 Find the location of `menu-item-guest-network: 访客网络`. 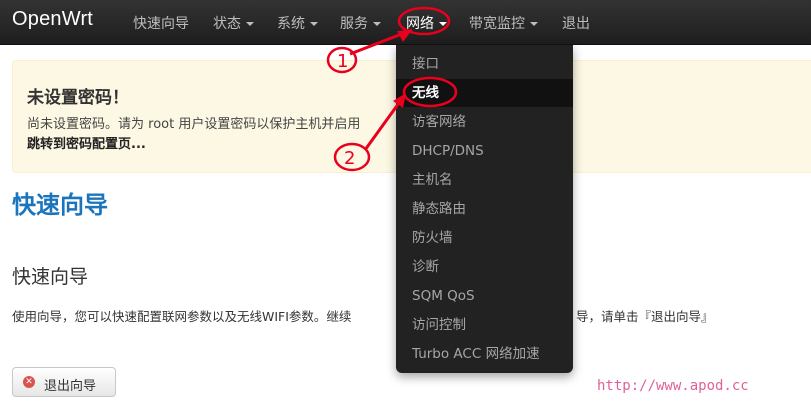

menu-item-guest-network: 访客网络 is located at coordinates (484, 122).